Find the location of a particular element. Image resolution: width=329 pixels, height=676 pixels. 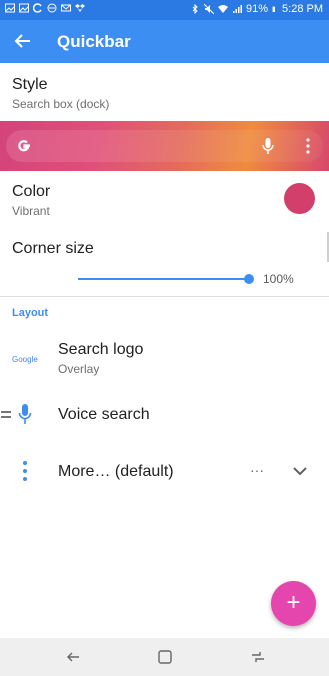

list-item-more: More… (default) ··· is located at coordinates (164, 473).